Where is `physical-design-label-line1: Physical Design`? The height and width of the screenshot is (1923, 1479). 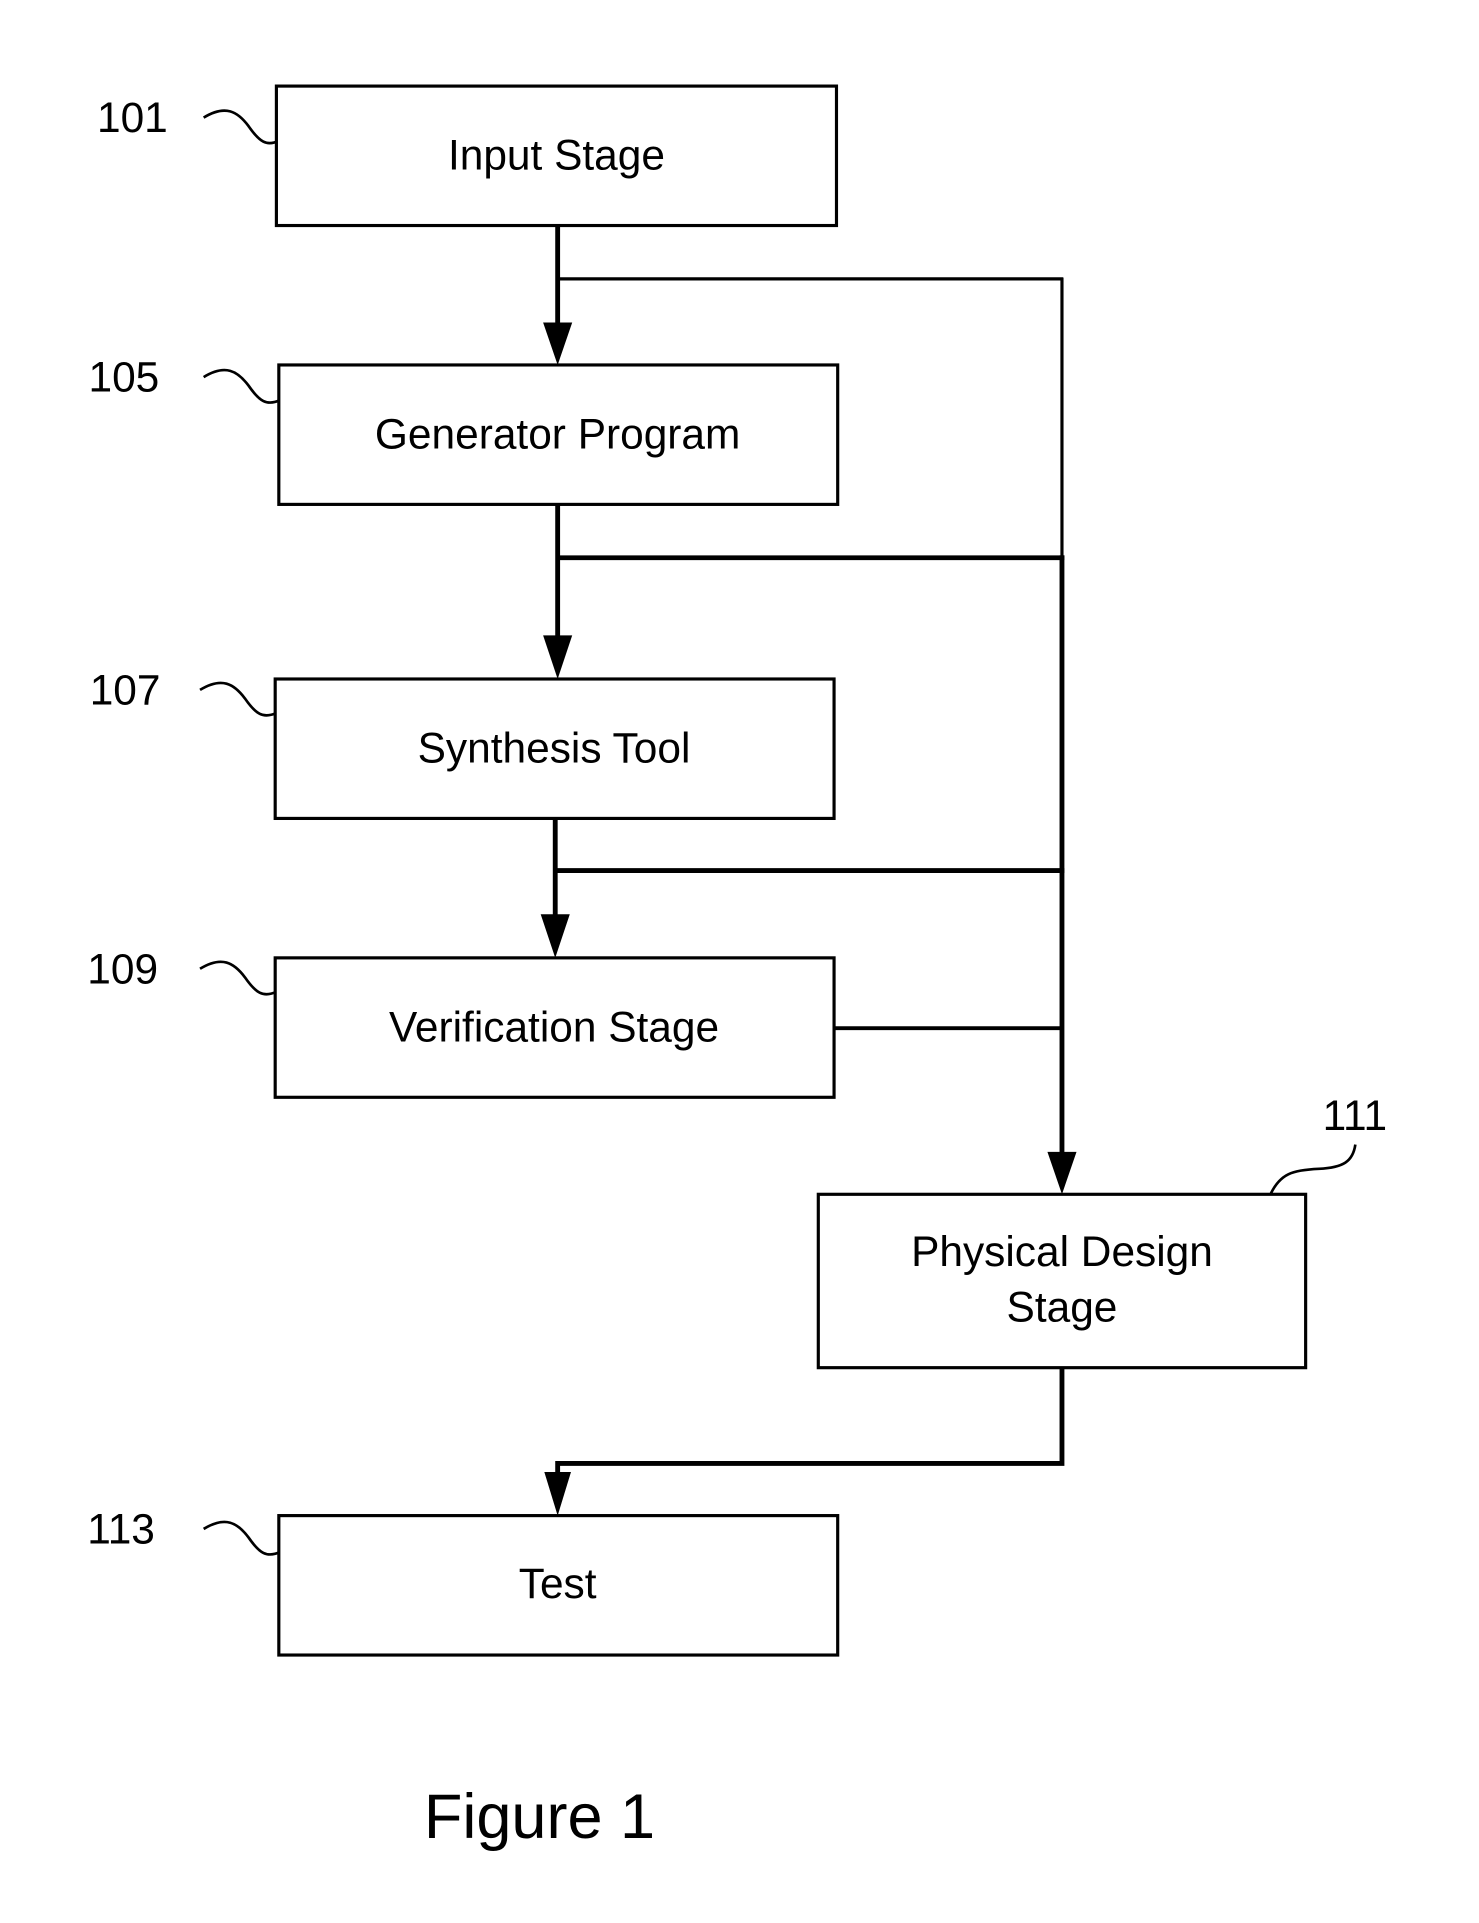
physical-design-label-line1: Physical Design is located at coordinates (1062, 1251).